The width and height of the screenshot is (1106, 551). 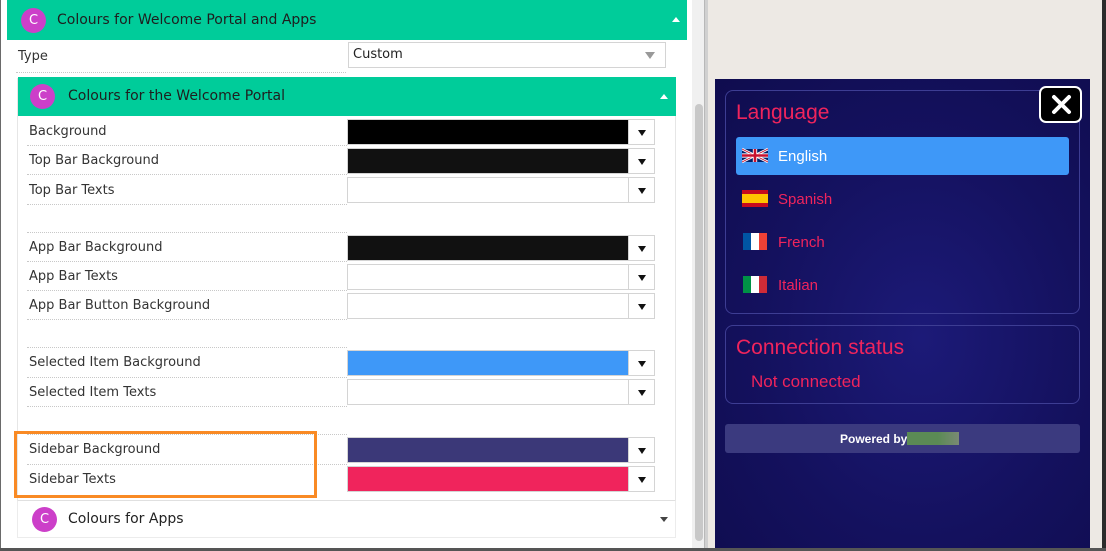 What do you see at coordinates (755, 284) in the screenshot?
I see `italy-flag-icon` at bounding box center [755, 284].